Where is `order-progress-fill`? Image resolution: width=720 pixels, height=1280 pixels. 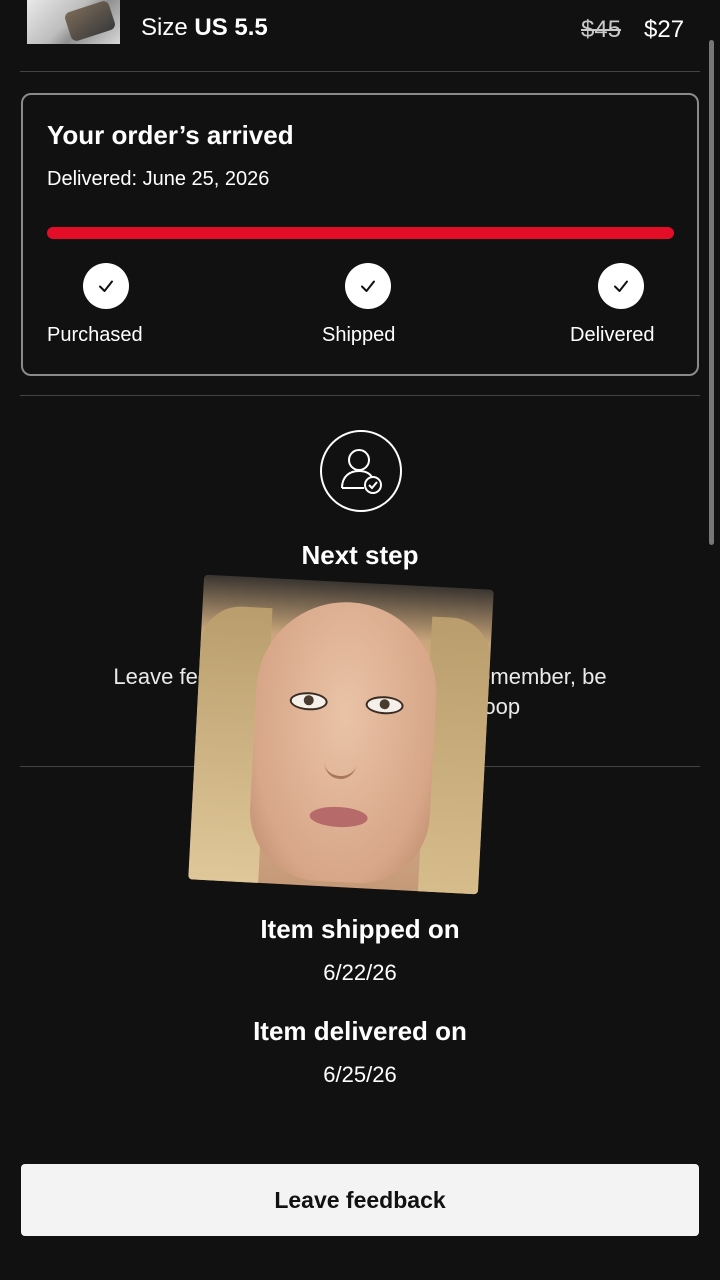
order-progress-fill is located at coordinates (360, 233).